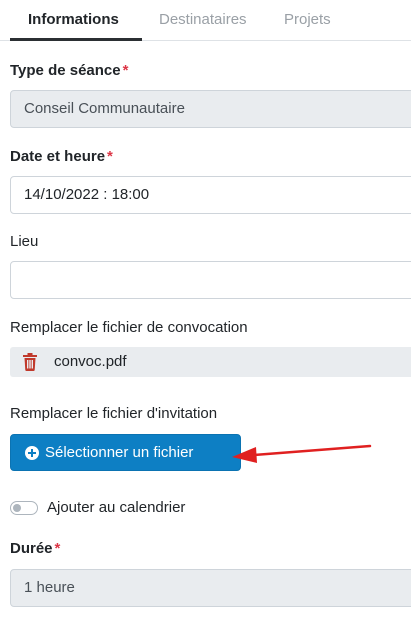  I want to click on convocation-label: Remplacer le fichier de convocation, so click(129, 327).